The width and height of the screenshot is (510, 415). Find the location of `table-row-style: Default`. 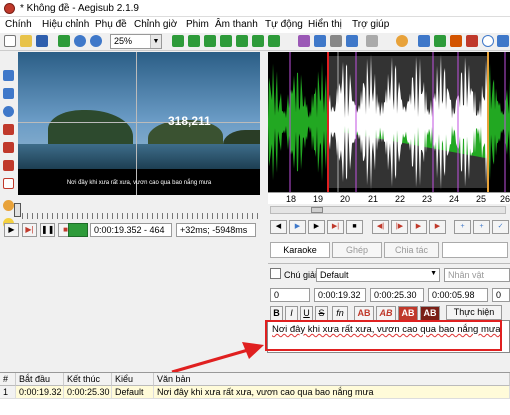

table-row-style: Default is located at coordinates (133, 392).